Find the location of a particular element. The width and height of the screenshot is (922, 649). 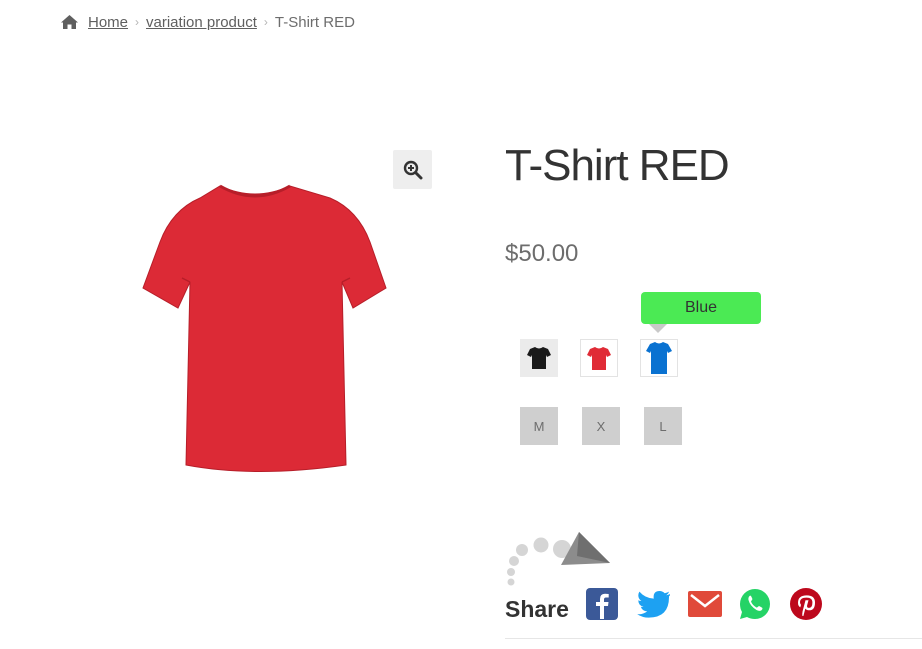

share-label: Share is located at coordinates (537, 609).